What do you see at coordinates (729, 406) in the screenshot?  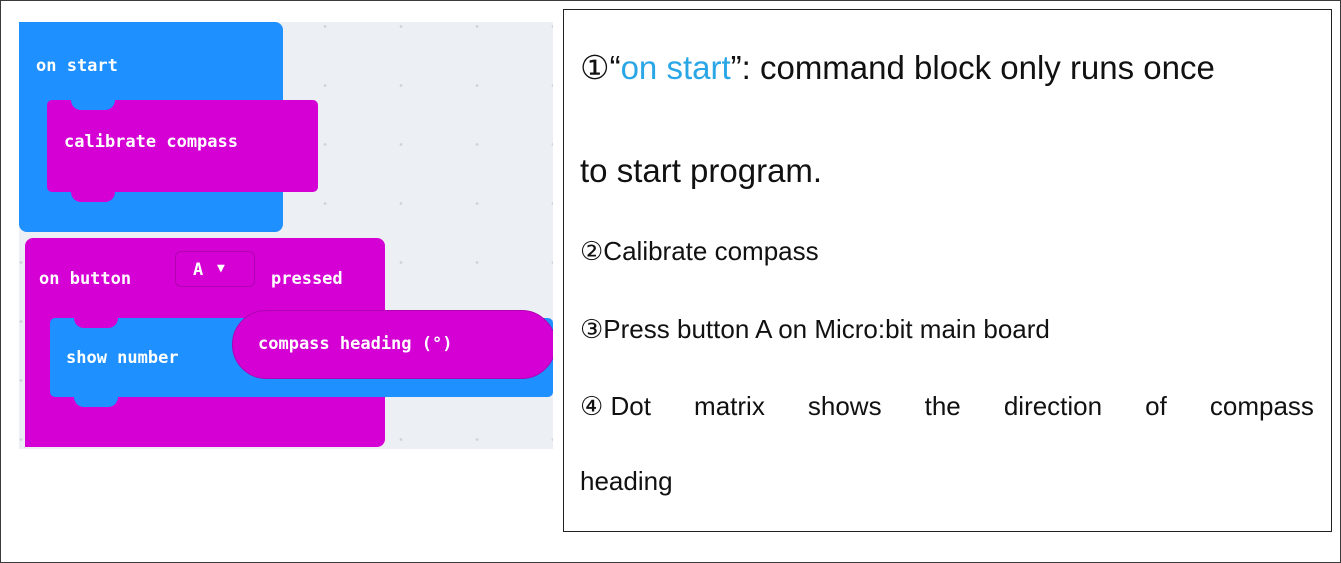 I see `note-word: matrix` at bounding box center [729, 406].